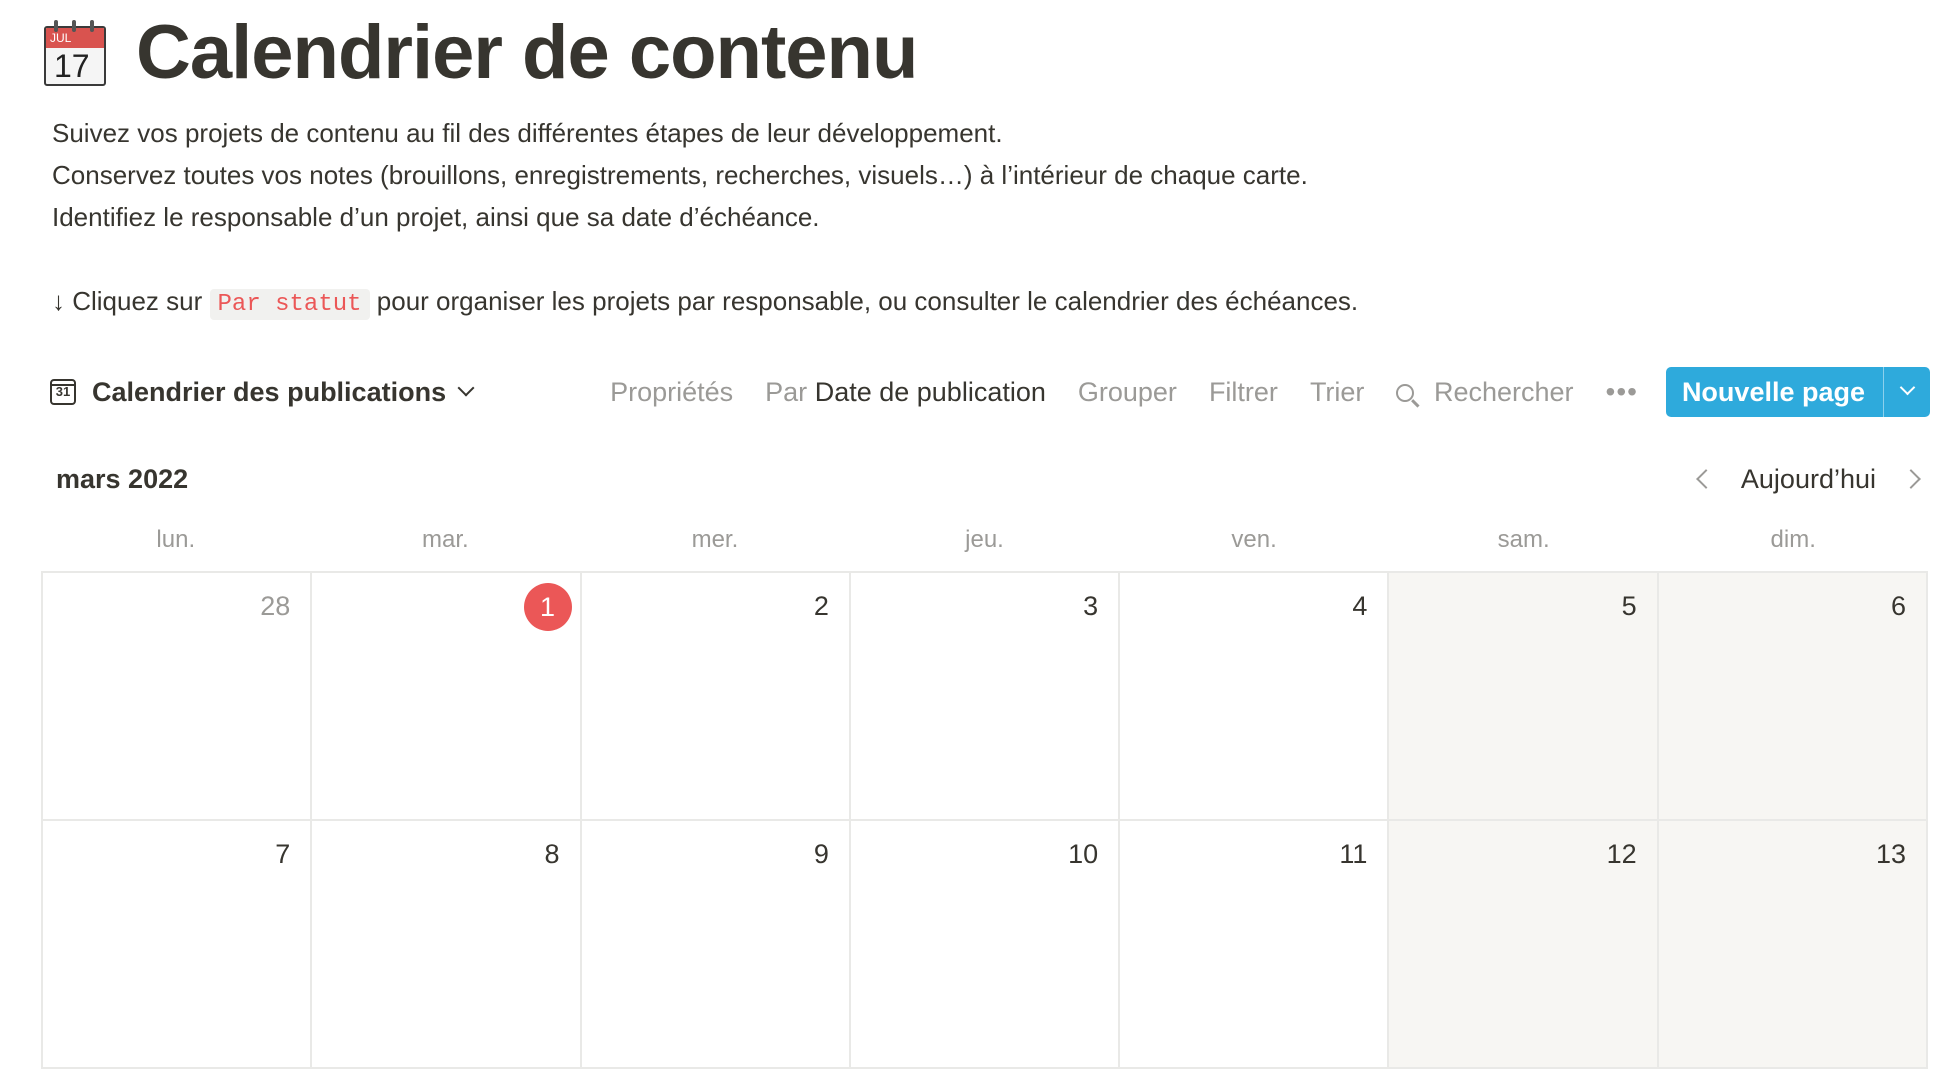  What do you see at coordinates (547, 607) in the screenshot?
I see `today-day-number: 1` at bounding box center [547, 607].